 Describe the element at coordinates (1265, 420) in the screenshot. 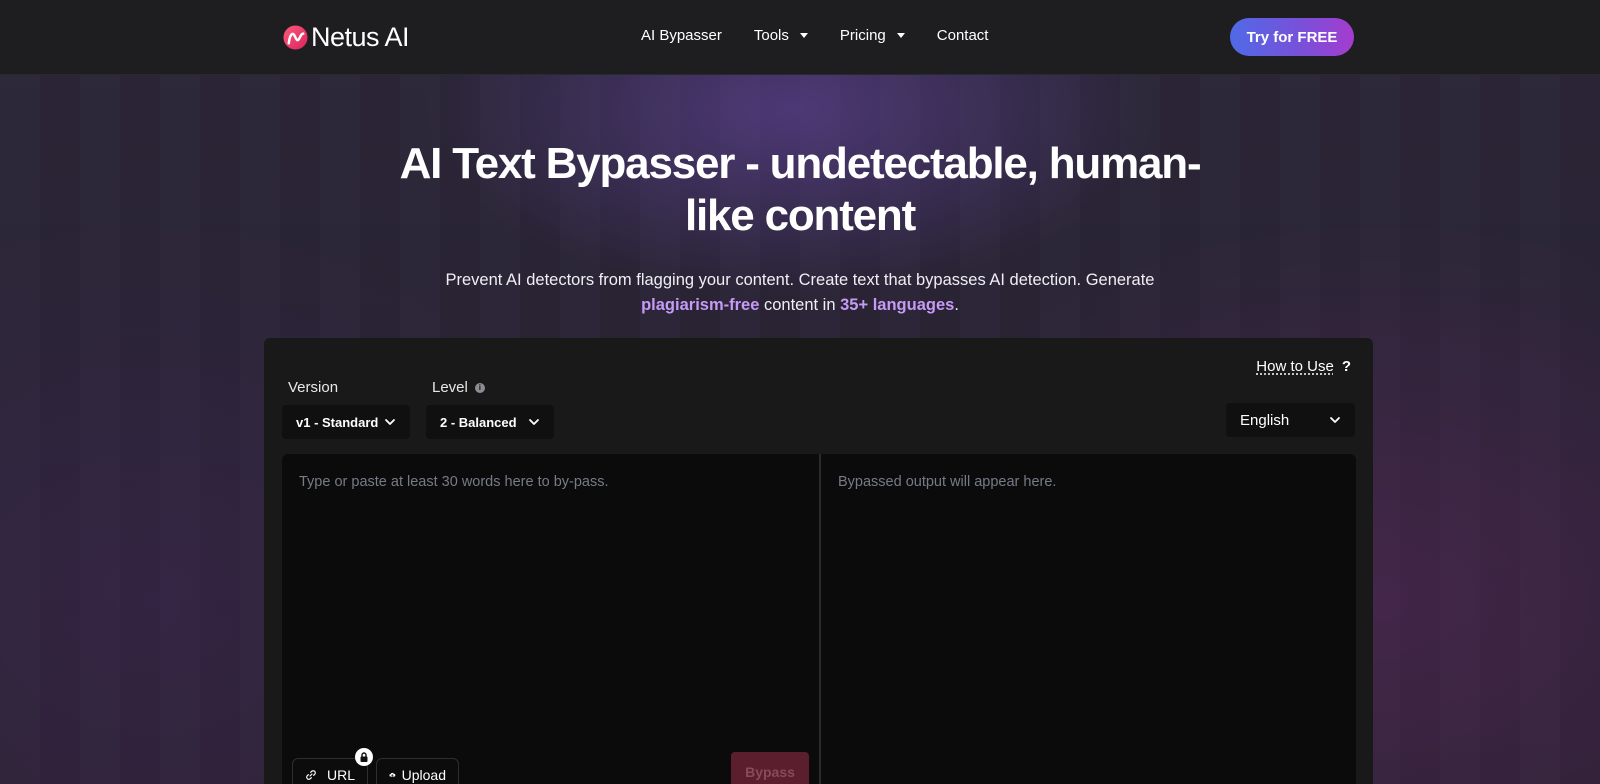

I see `language-select-value: English` at that location.